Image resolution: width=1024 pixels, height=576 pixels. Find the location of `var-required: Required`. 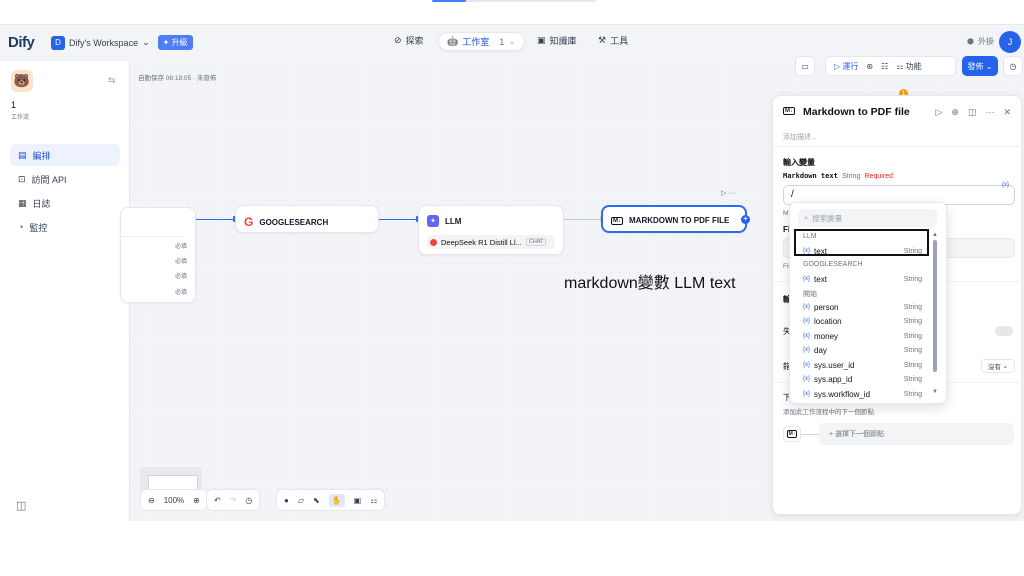

var-required: Required is located at coordinates (878, 176).